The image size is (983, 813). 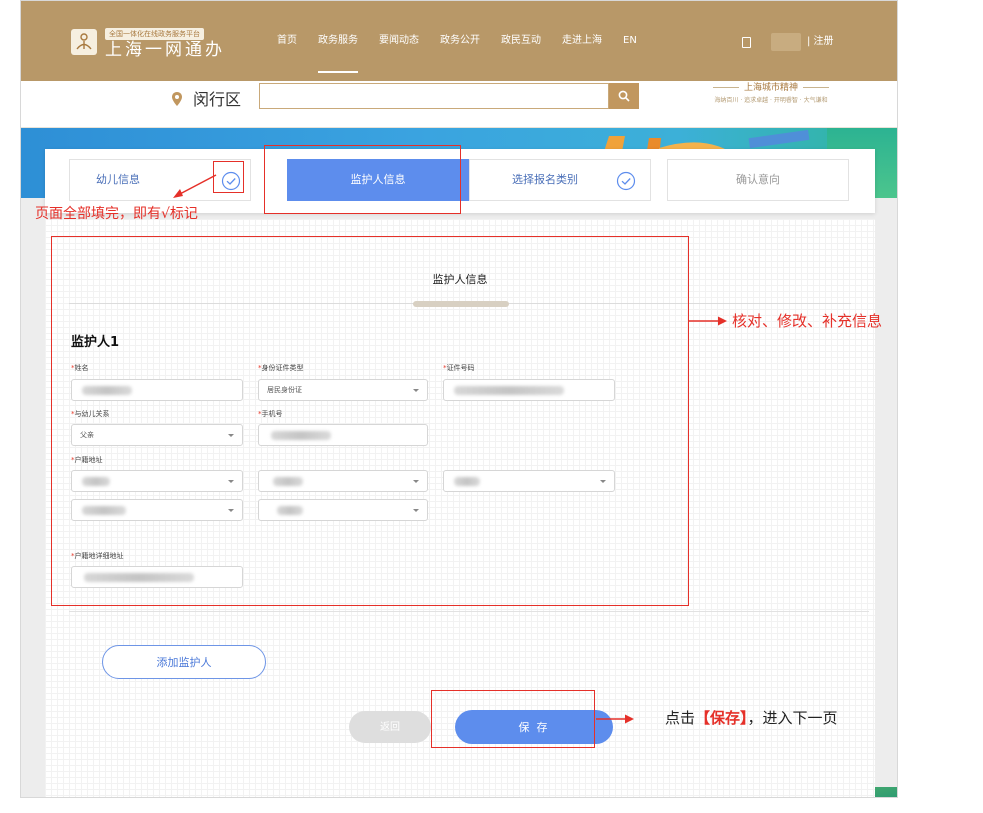 I want to click on step-label: 确认意向, so click(x=758, y=179).